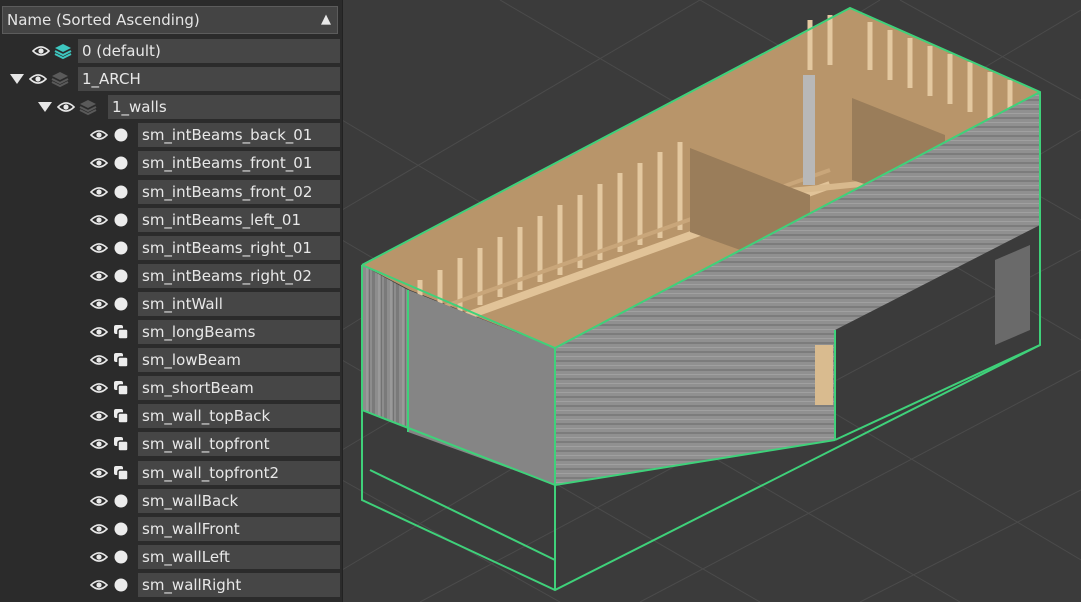  I want to click on object-row: sm_wallBack, so click(215, 501).